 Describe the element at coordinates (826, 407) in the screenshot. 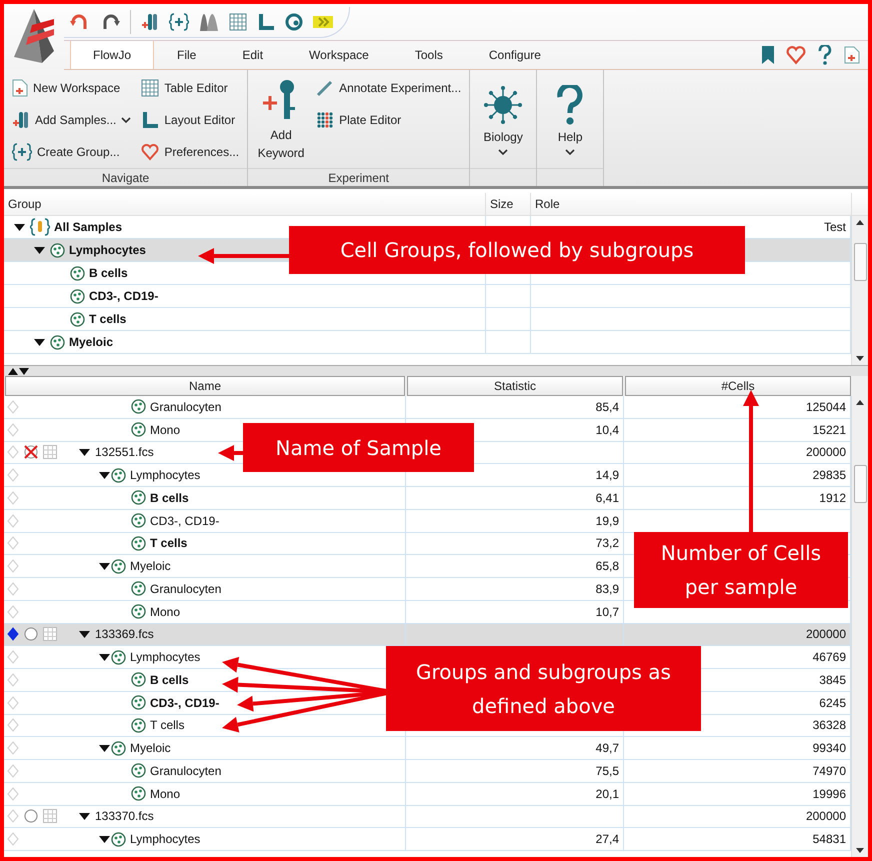

I see `cell-count: 125044` at that location.